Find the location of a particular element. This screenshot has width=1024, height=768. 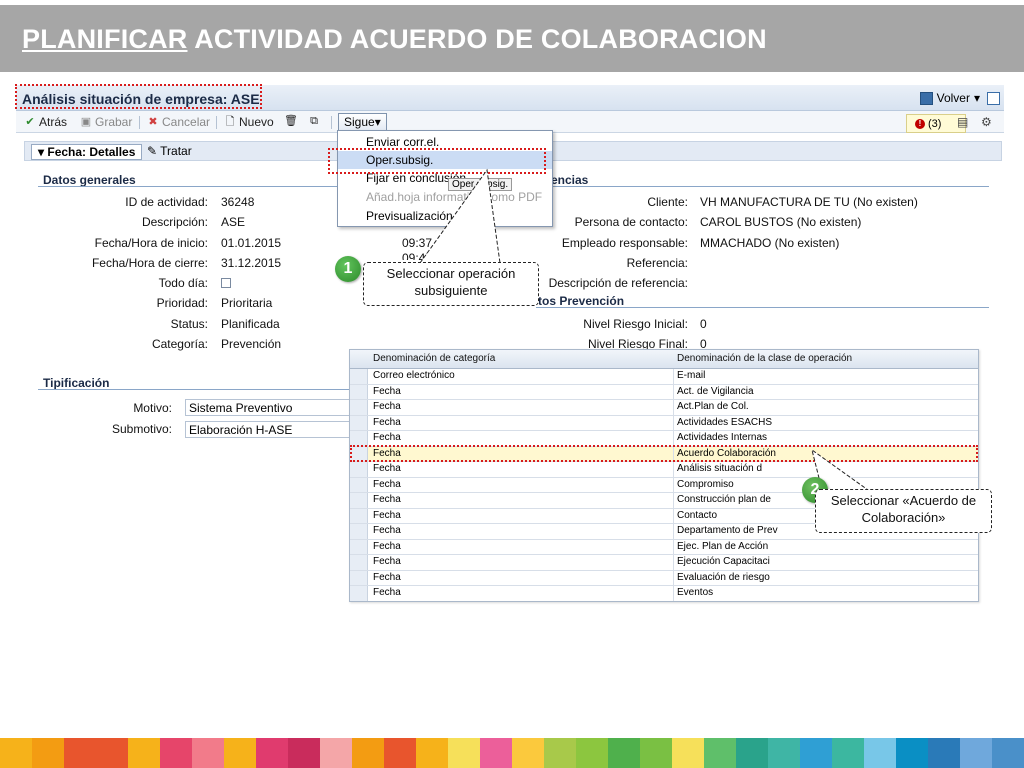

step-1-badge: 1 is located at coordinates (348, 269).